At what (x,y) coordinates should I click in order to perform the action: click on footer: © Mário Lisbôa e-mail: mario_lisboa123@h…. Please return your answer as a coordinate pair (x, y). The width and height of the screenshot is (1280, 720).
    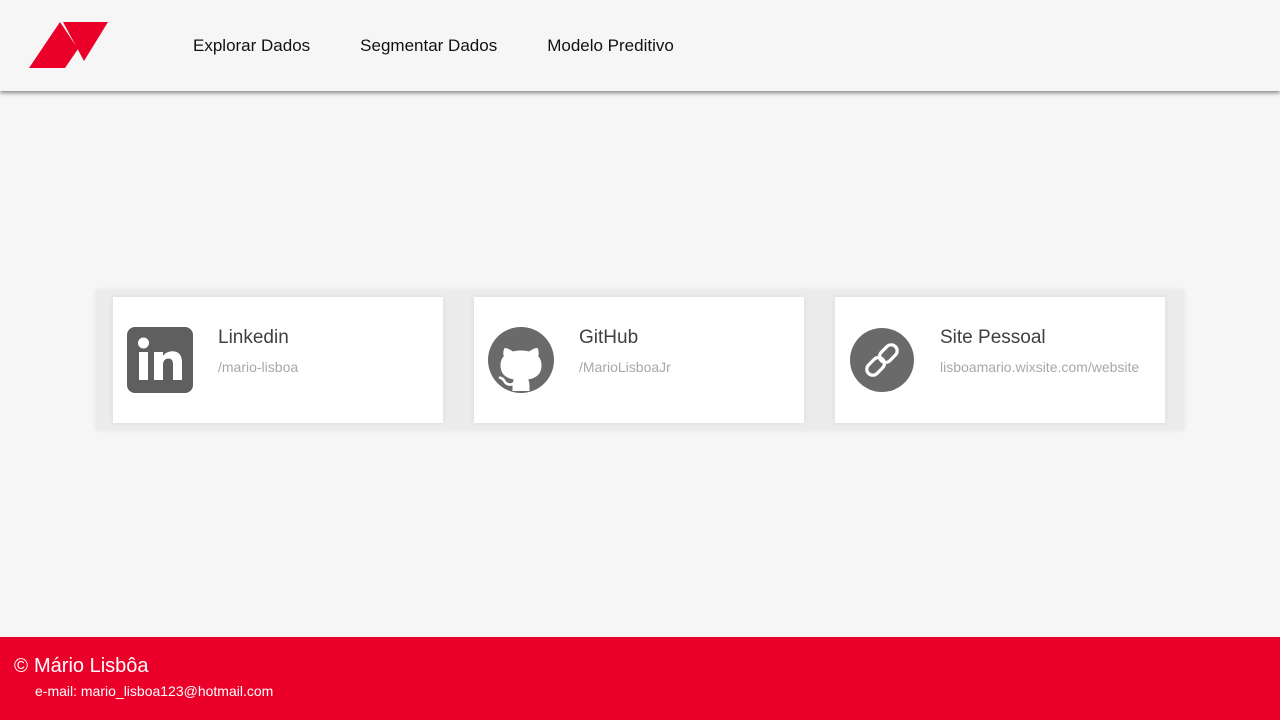
    Looking at the image, I should click on (640, 678).